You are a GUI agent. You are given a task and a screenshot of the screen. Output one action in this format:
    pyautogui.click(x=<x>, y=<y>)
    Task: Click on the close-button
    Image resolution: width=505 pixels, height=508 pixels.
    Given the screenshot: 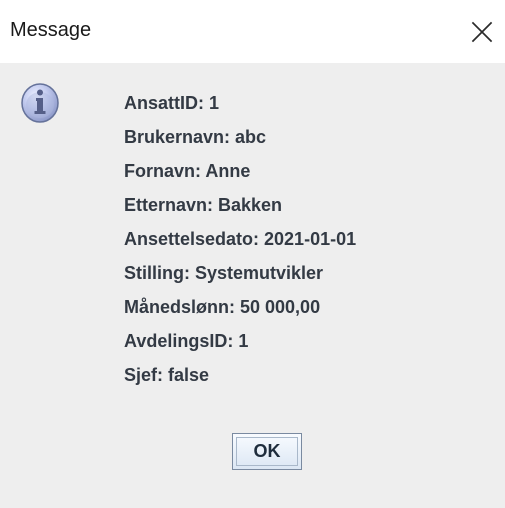 What is the action you would take?
    pyautogui.click(x=482, y=31)
    